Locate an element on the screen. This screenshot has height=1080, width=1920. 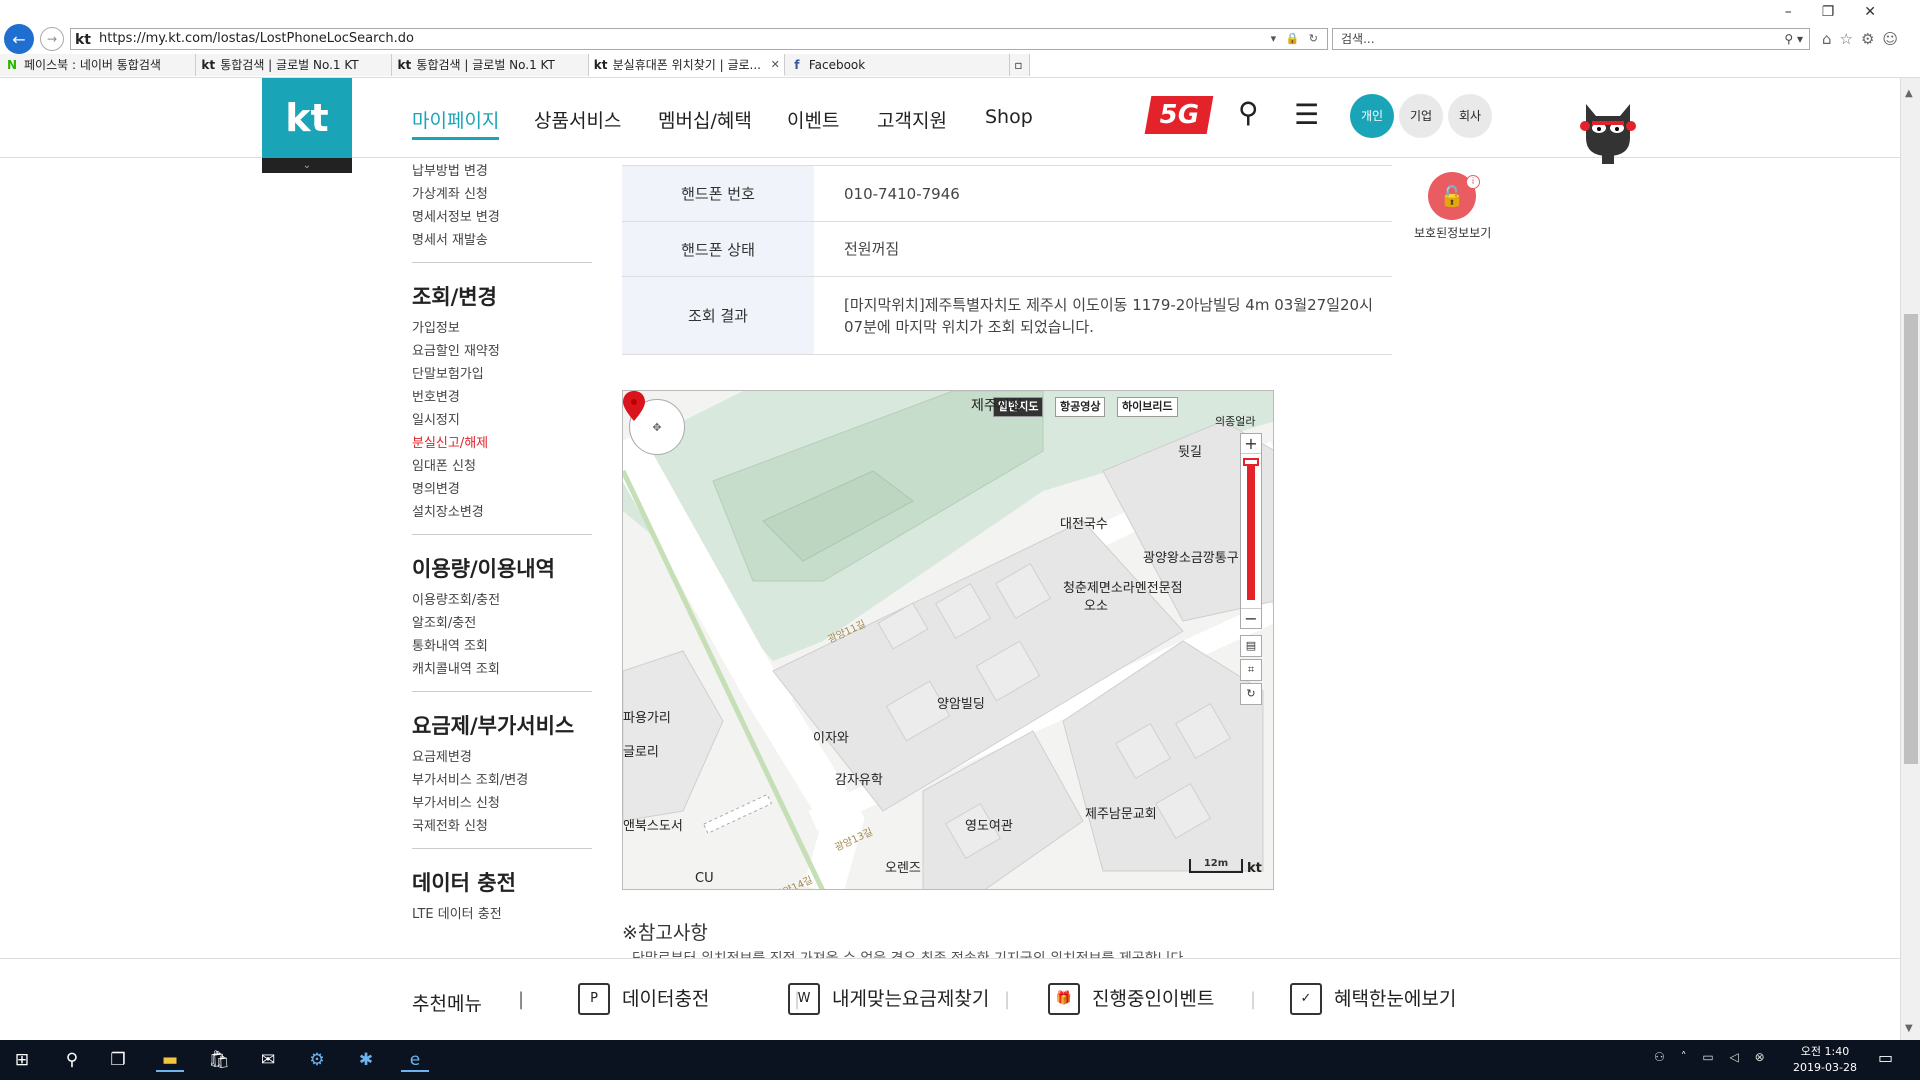
zoom-control: + − is located at coordinates (1251, 531).